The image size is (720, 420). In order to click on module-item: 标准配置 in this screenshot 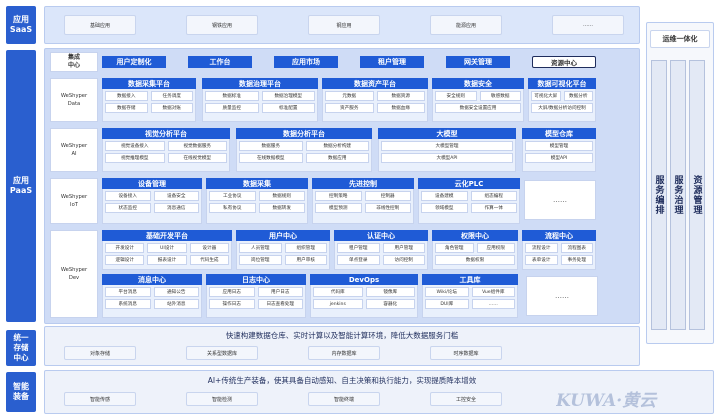, I will do `click(288, 108)`.